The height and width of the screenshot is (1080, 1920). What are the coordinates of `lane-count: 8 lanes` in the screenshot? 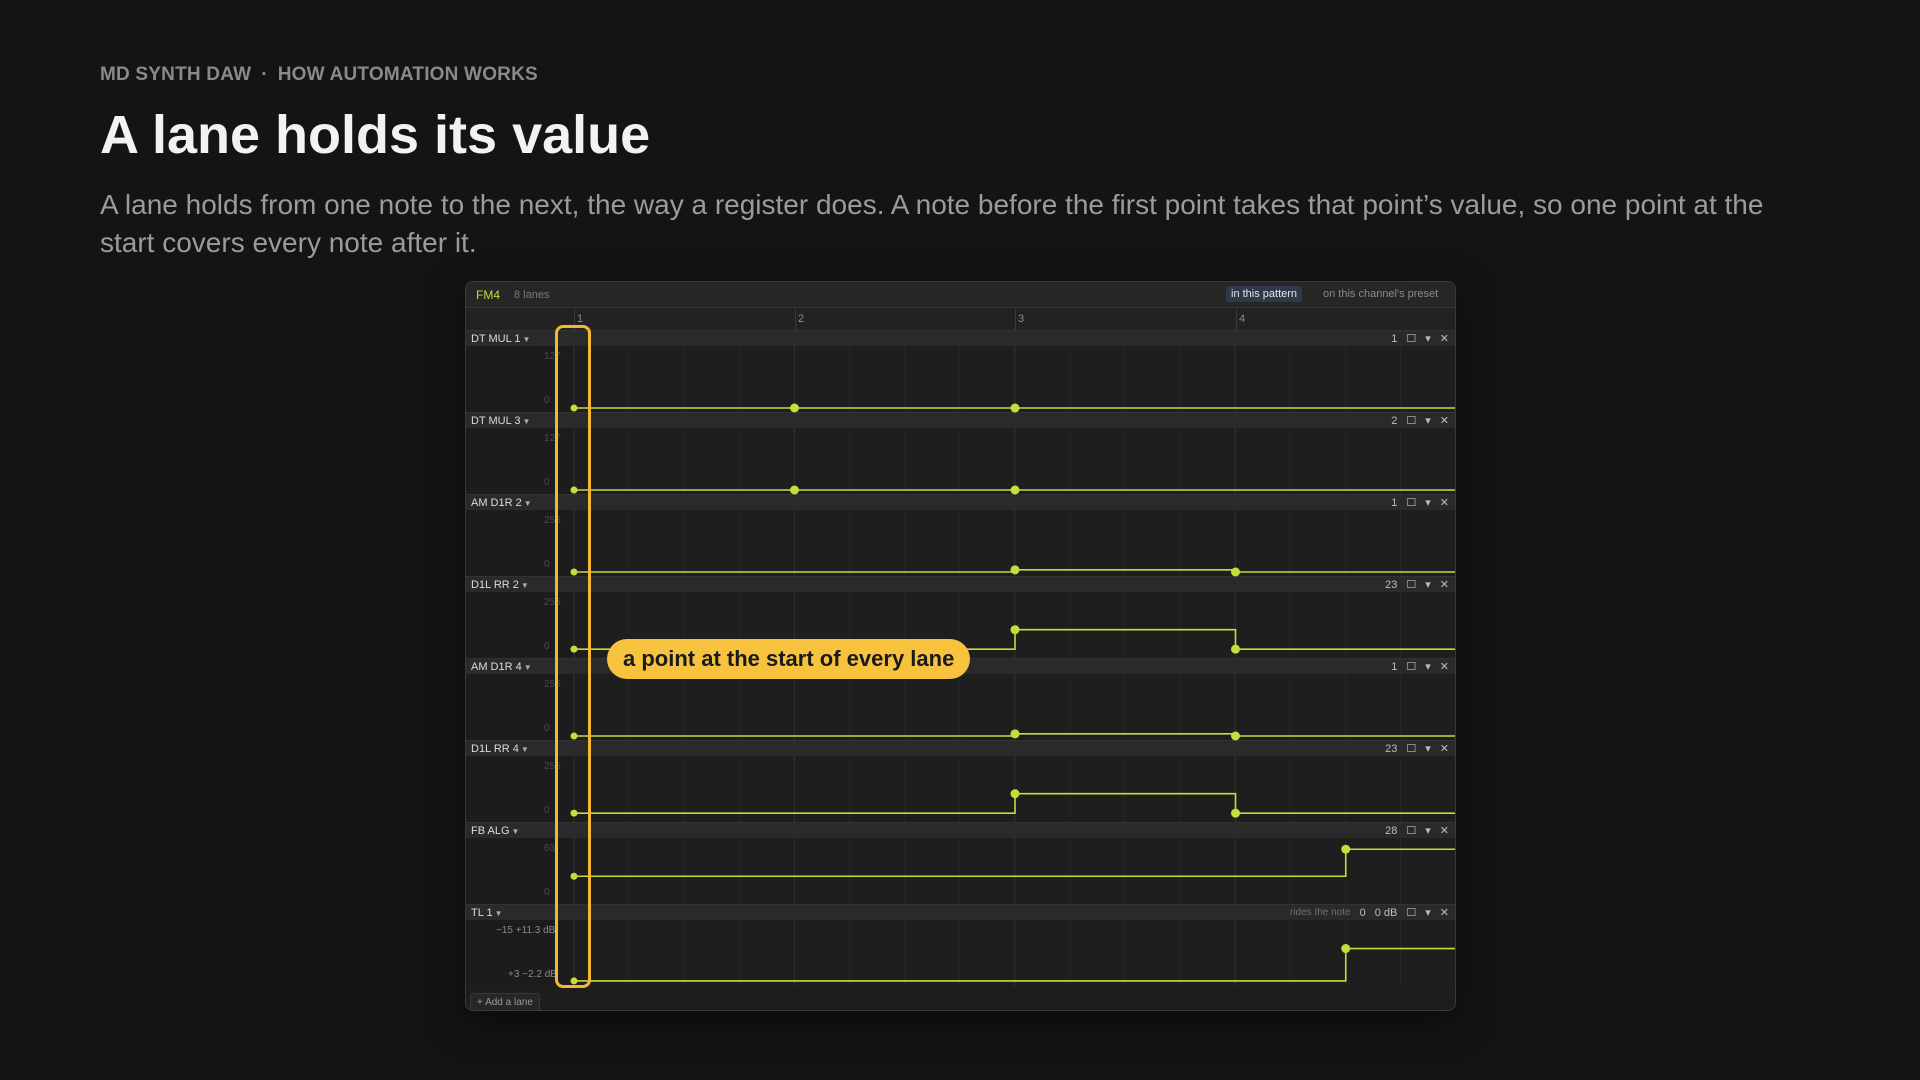 It's located at (532, 295).